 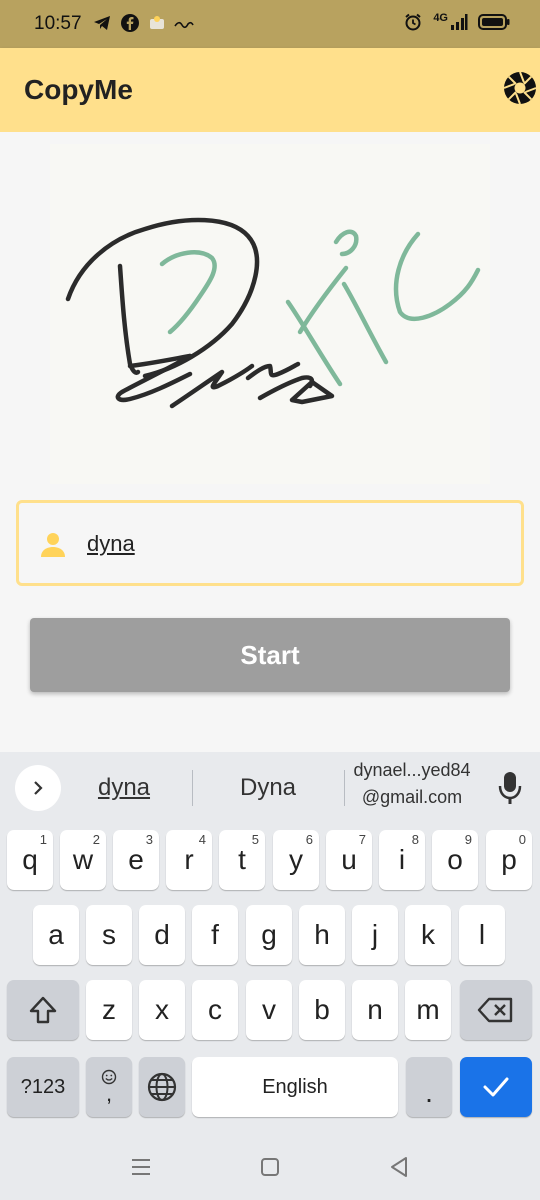 I want to click on key-hint: 5, so click(x=255, y=839).